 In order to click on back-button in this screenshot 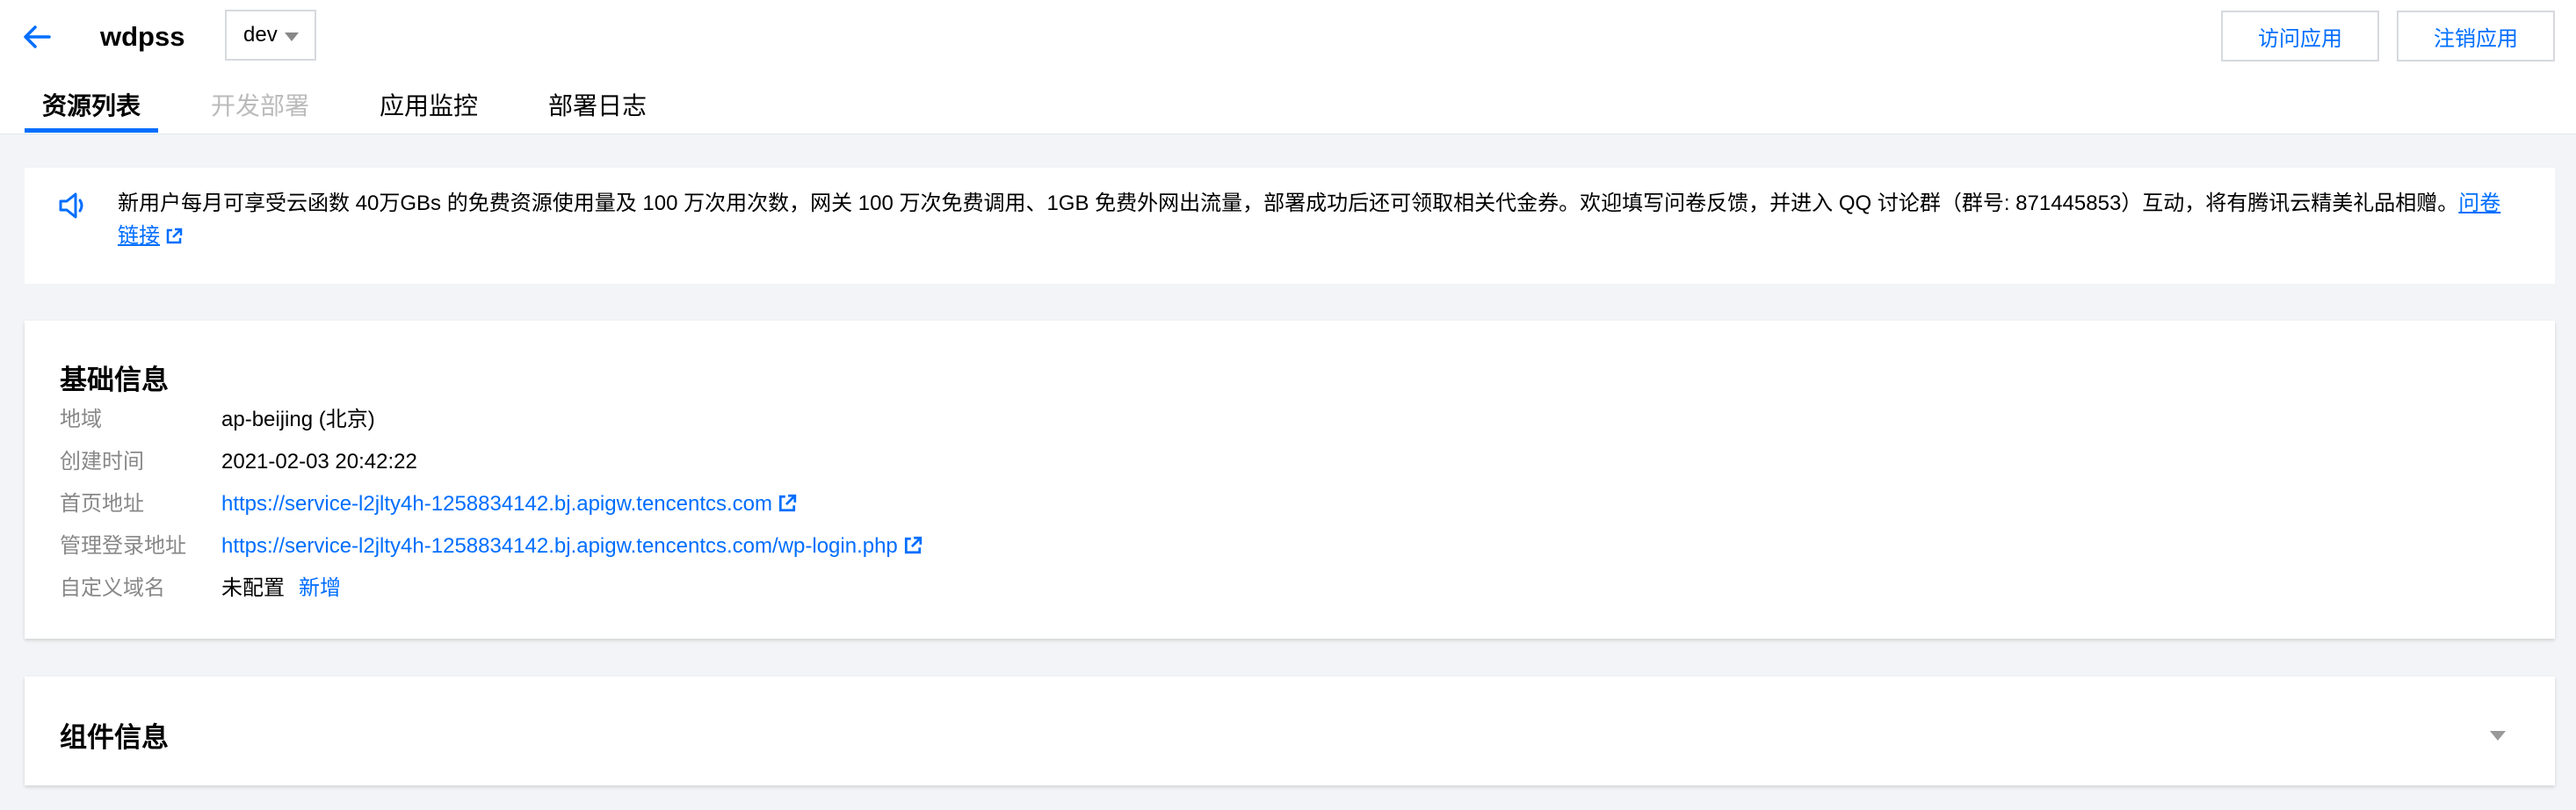, I will do `click(37, 37)`.